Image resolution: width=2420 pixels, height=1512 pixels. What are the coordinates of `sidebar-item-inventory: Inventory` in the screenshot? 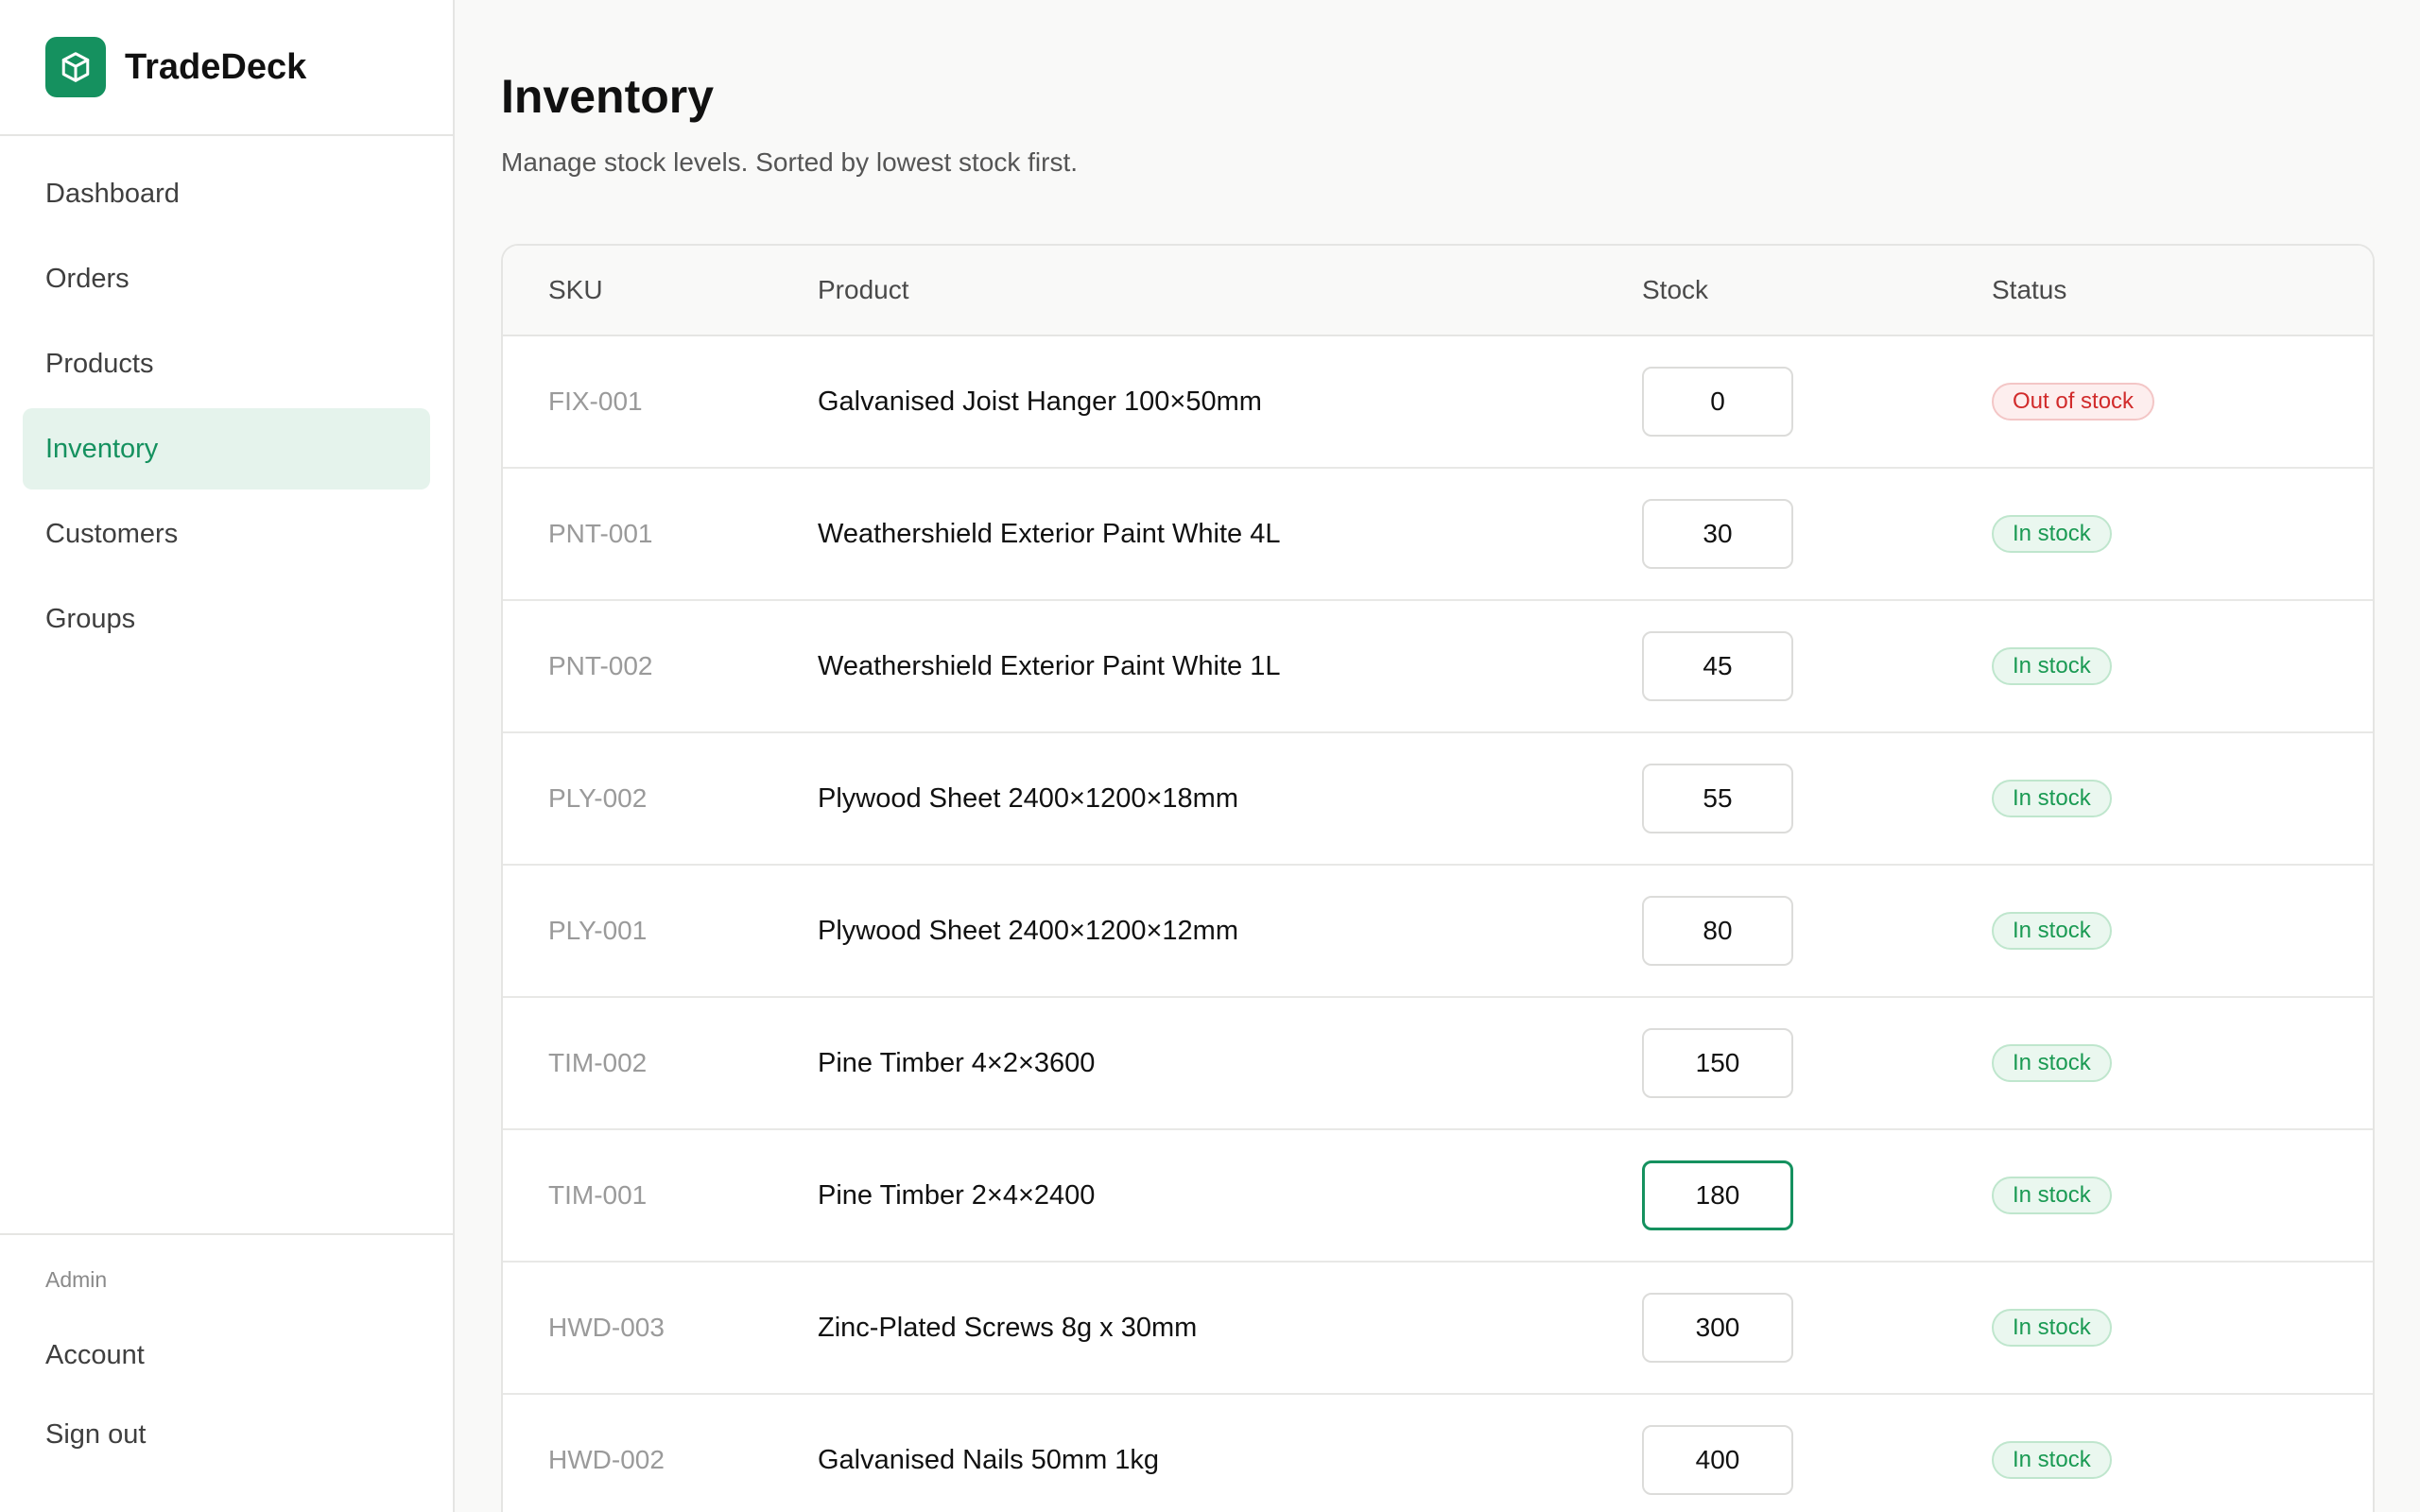 It's located at (226, 449).